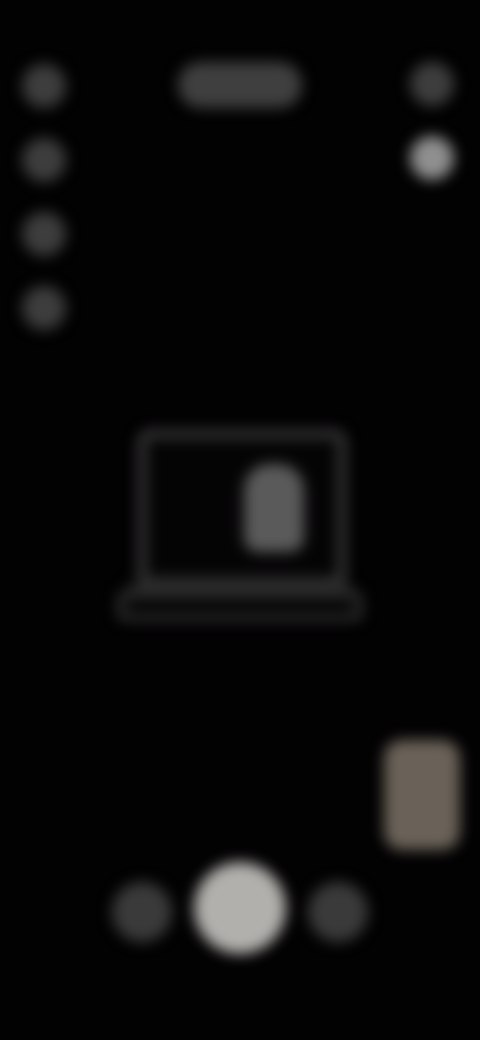 Image resolution: width=480 pixels, height=1040 pixels. I want to click on flip-icon, so click(432, 158).